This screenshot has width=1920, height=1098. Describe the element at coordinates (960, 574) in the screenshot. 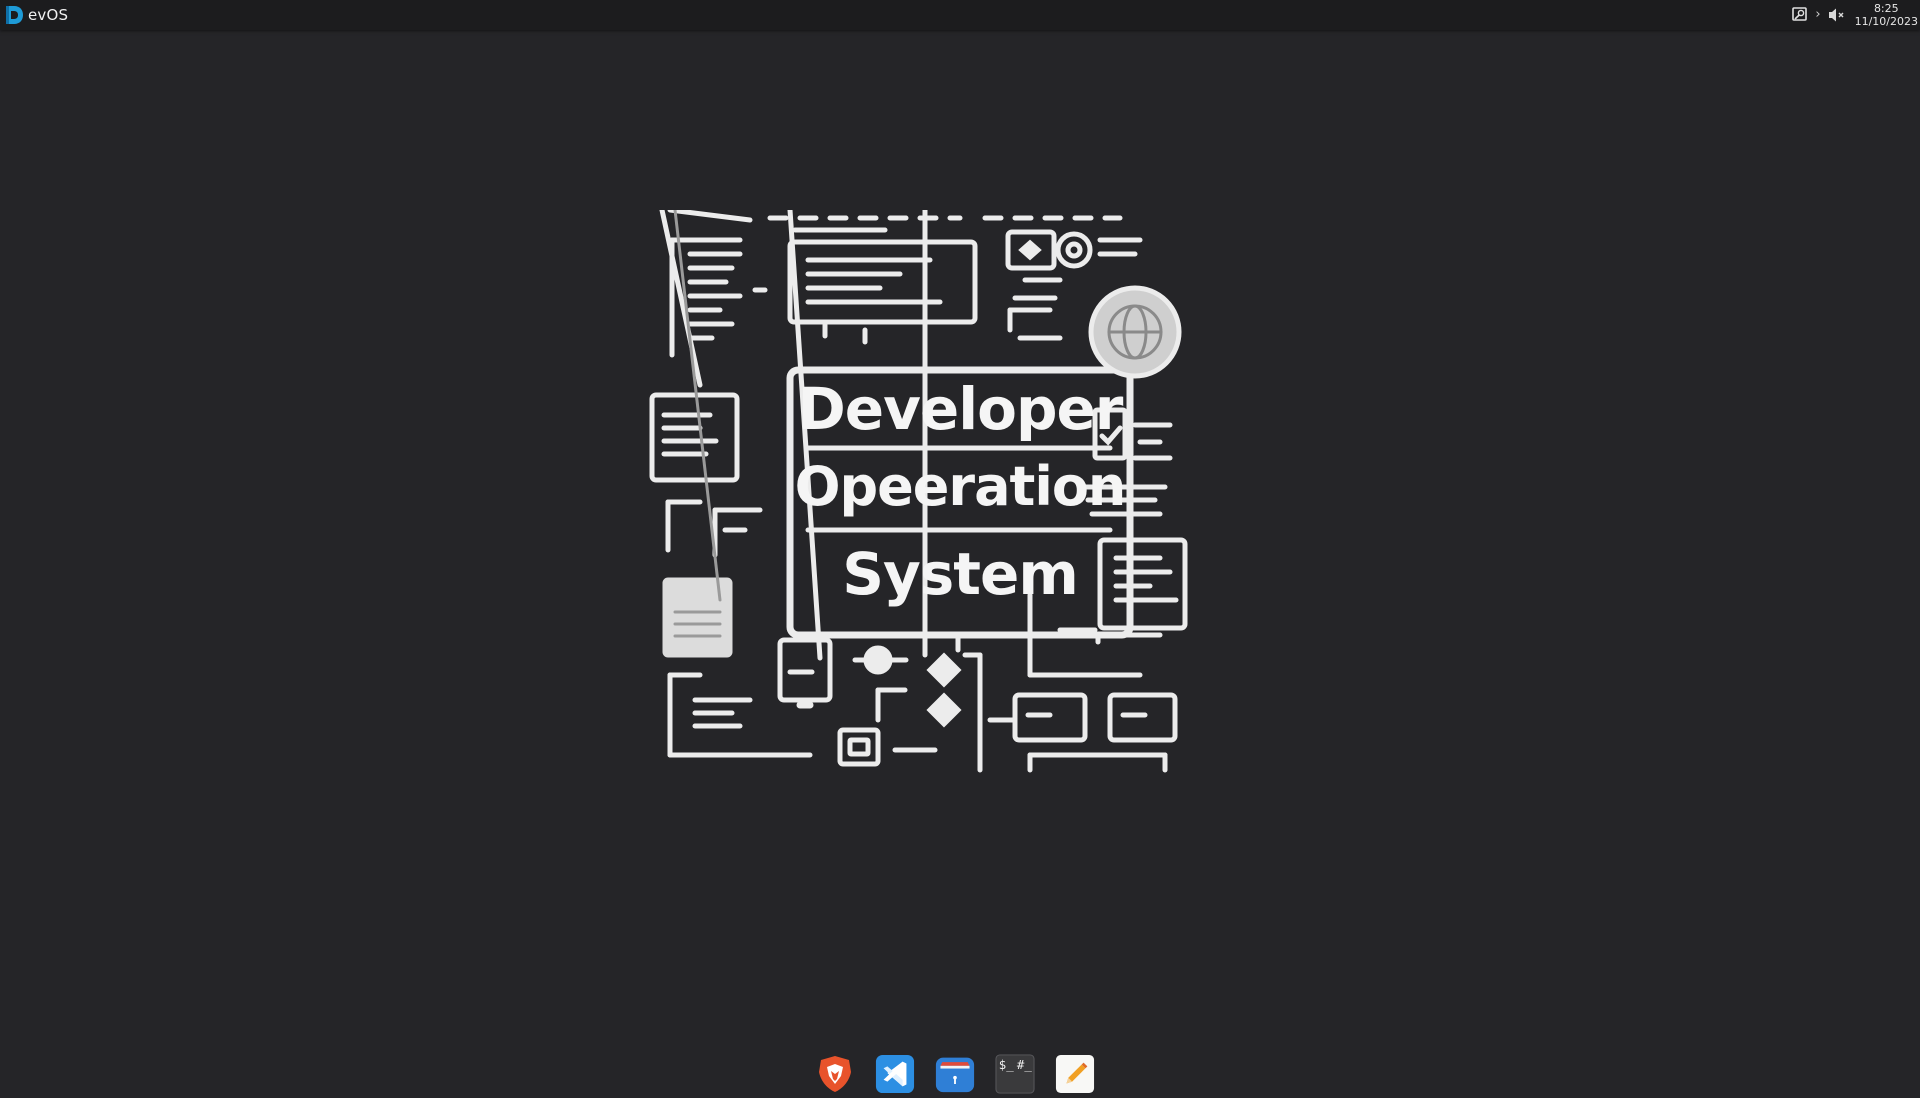

I see `wallpaper-title-line3: System` at that location.